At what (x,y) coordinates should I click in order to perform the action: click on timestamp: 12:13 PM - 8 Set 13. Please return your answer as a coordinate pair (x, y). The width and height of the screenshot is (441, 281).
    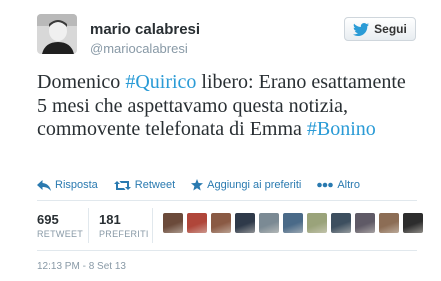
    Looking at the image, I should click on (81, 266).